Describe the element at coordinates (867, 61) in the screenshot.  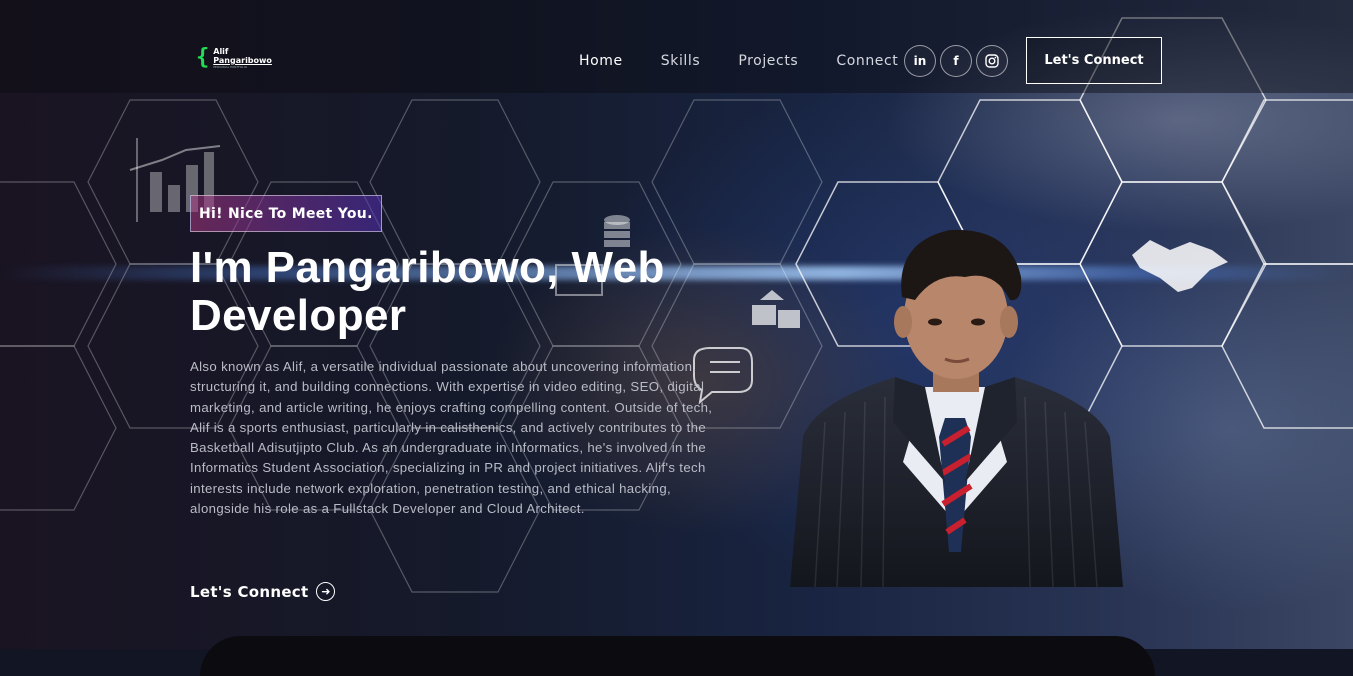
I see `nav-connect: Connect` at that location.